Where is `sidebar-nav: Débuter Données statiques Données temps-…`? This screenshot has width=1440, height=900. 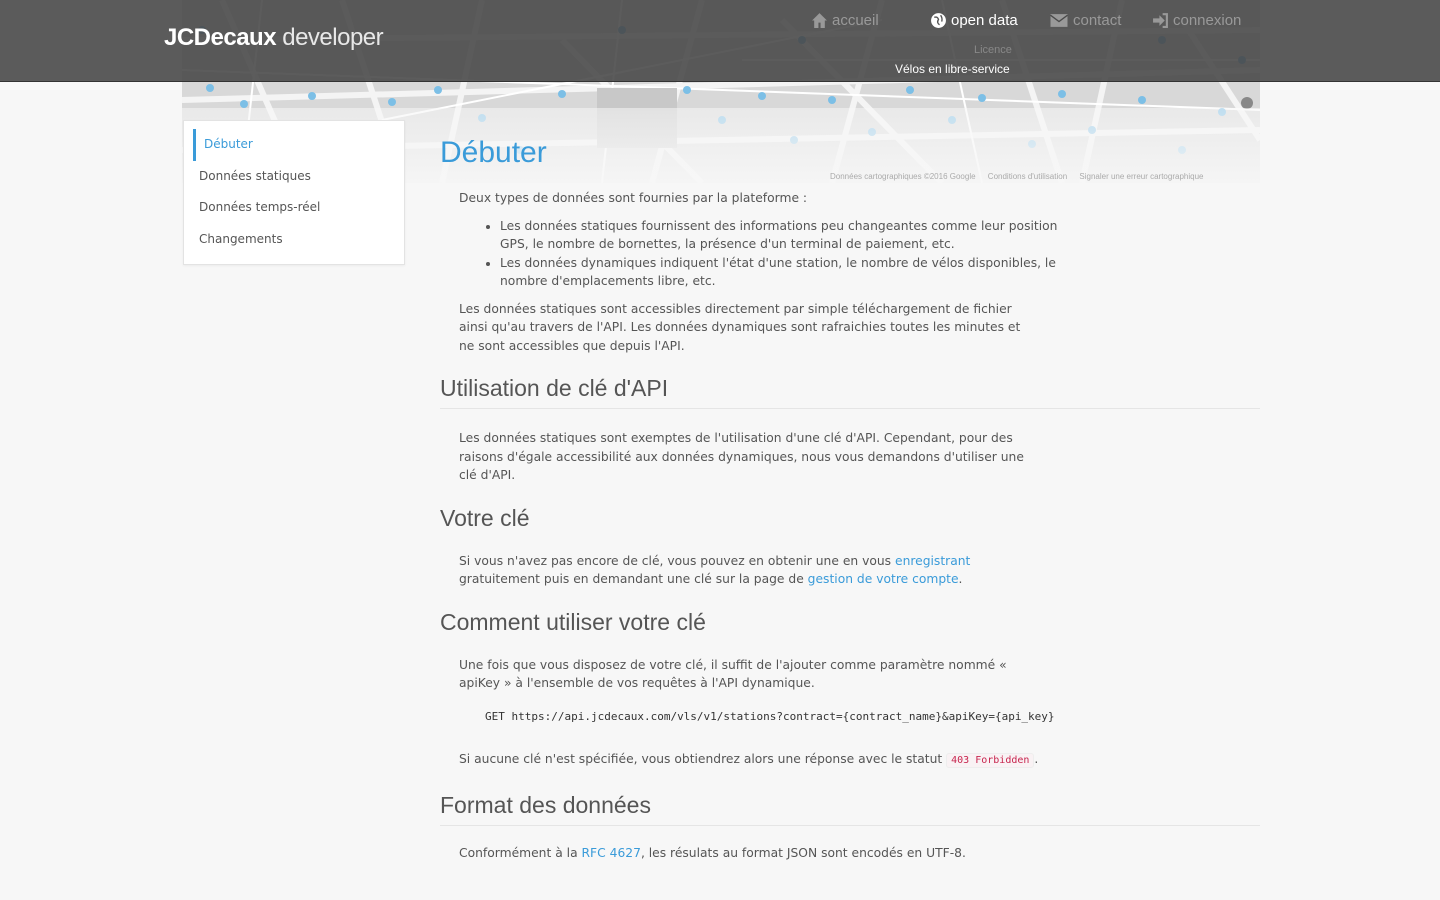 sidebar-nav: Débuter Données statiques Données temps-… is located at coordinates (294, 192).